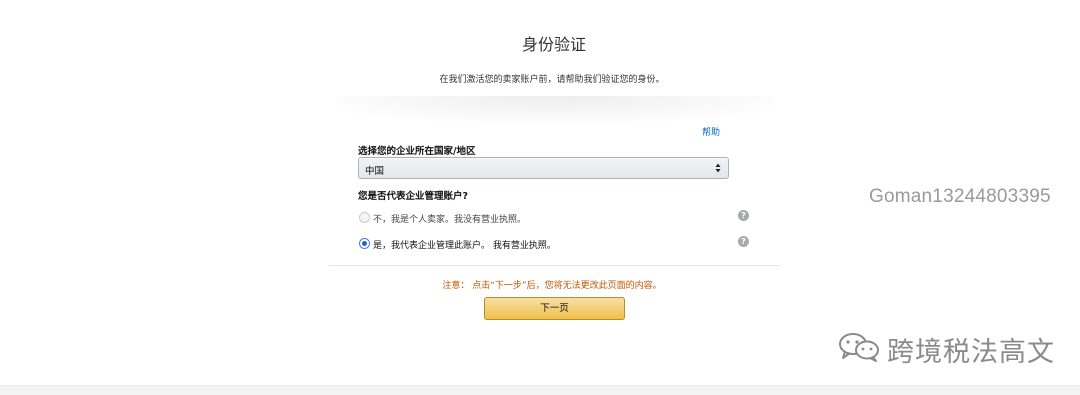 This screenshot has height=395, width=1080. I want to click on radio-individual, so click(364, 217).